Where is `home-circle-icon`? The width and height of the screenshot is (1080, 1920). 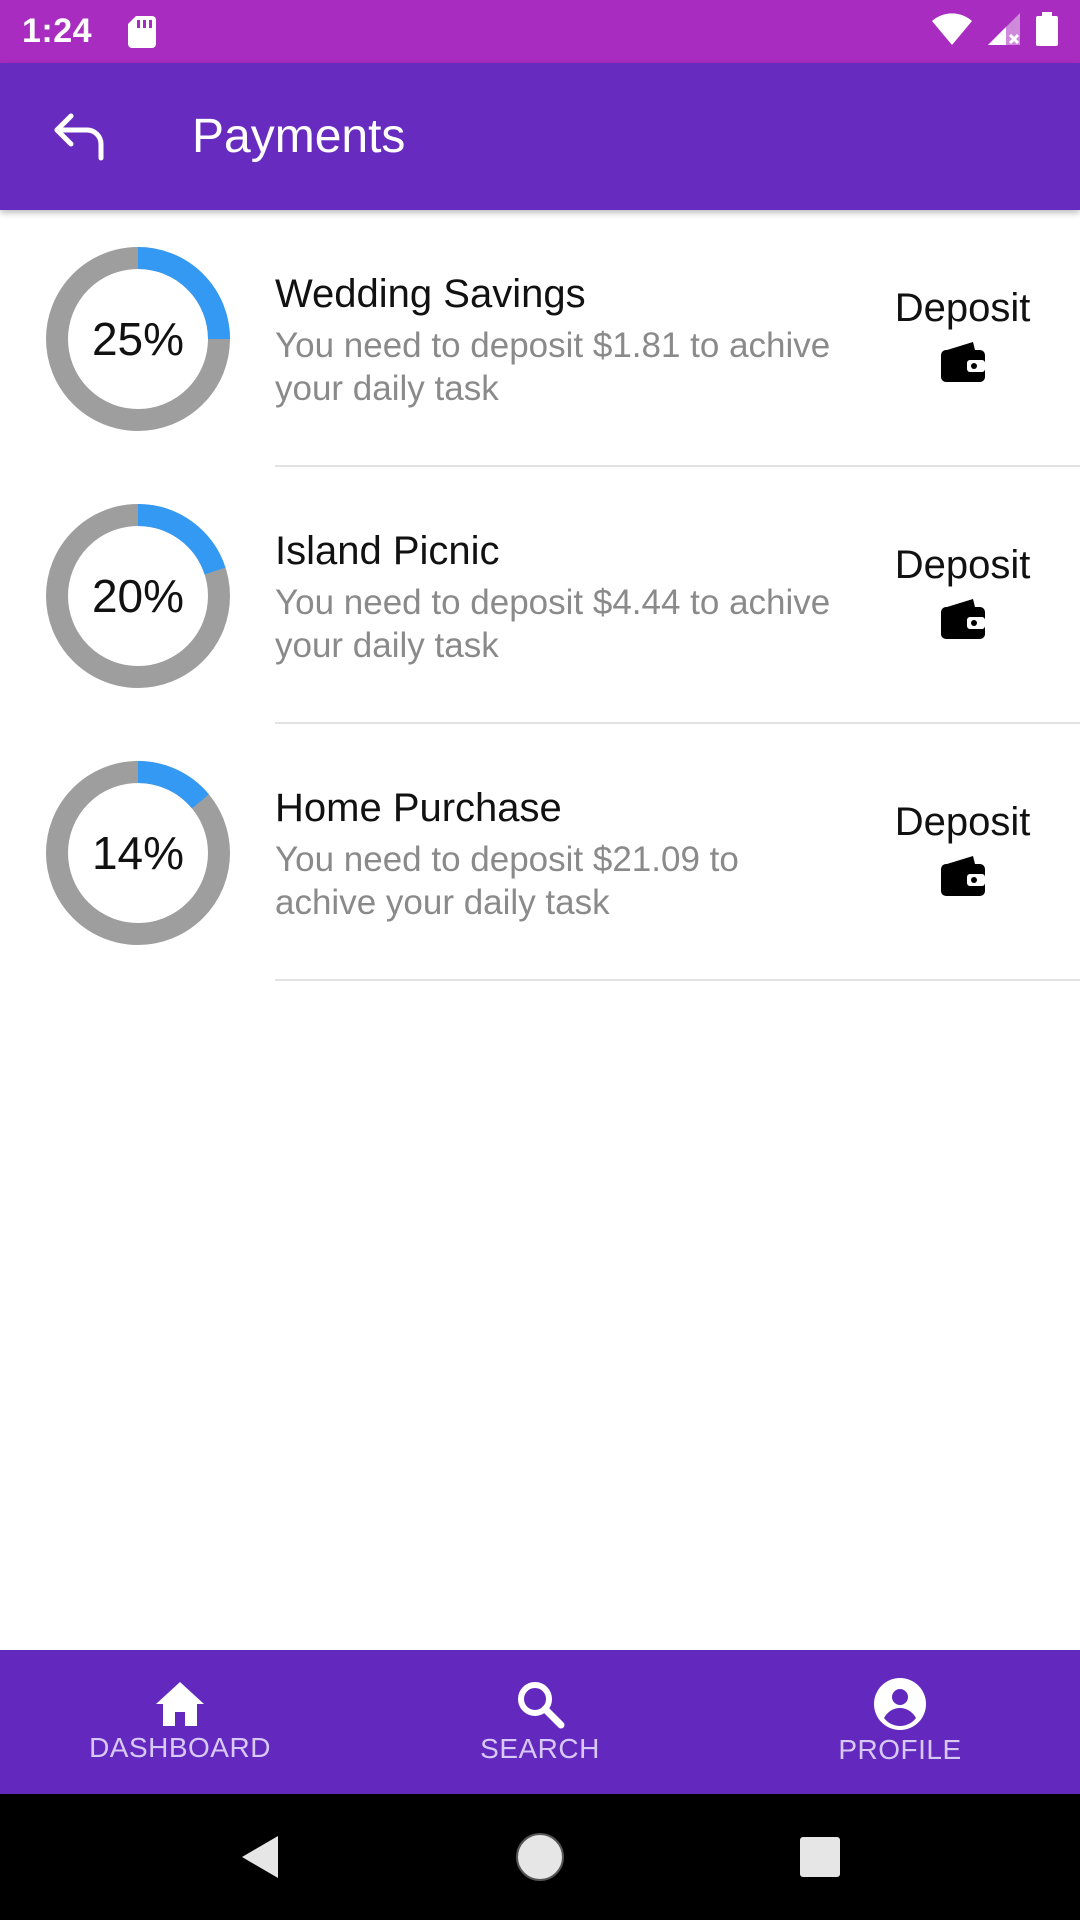
home-circle-icon is located at coordinates (540, 1857).